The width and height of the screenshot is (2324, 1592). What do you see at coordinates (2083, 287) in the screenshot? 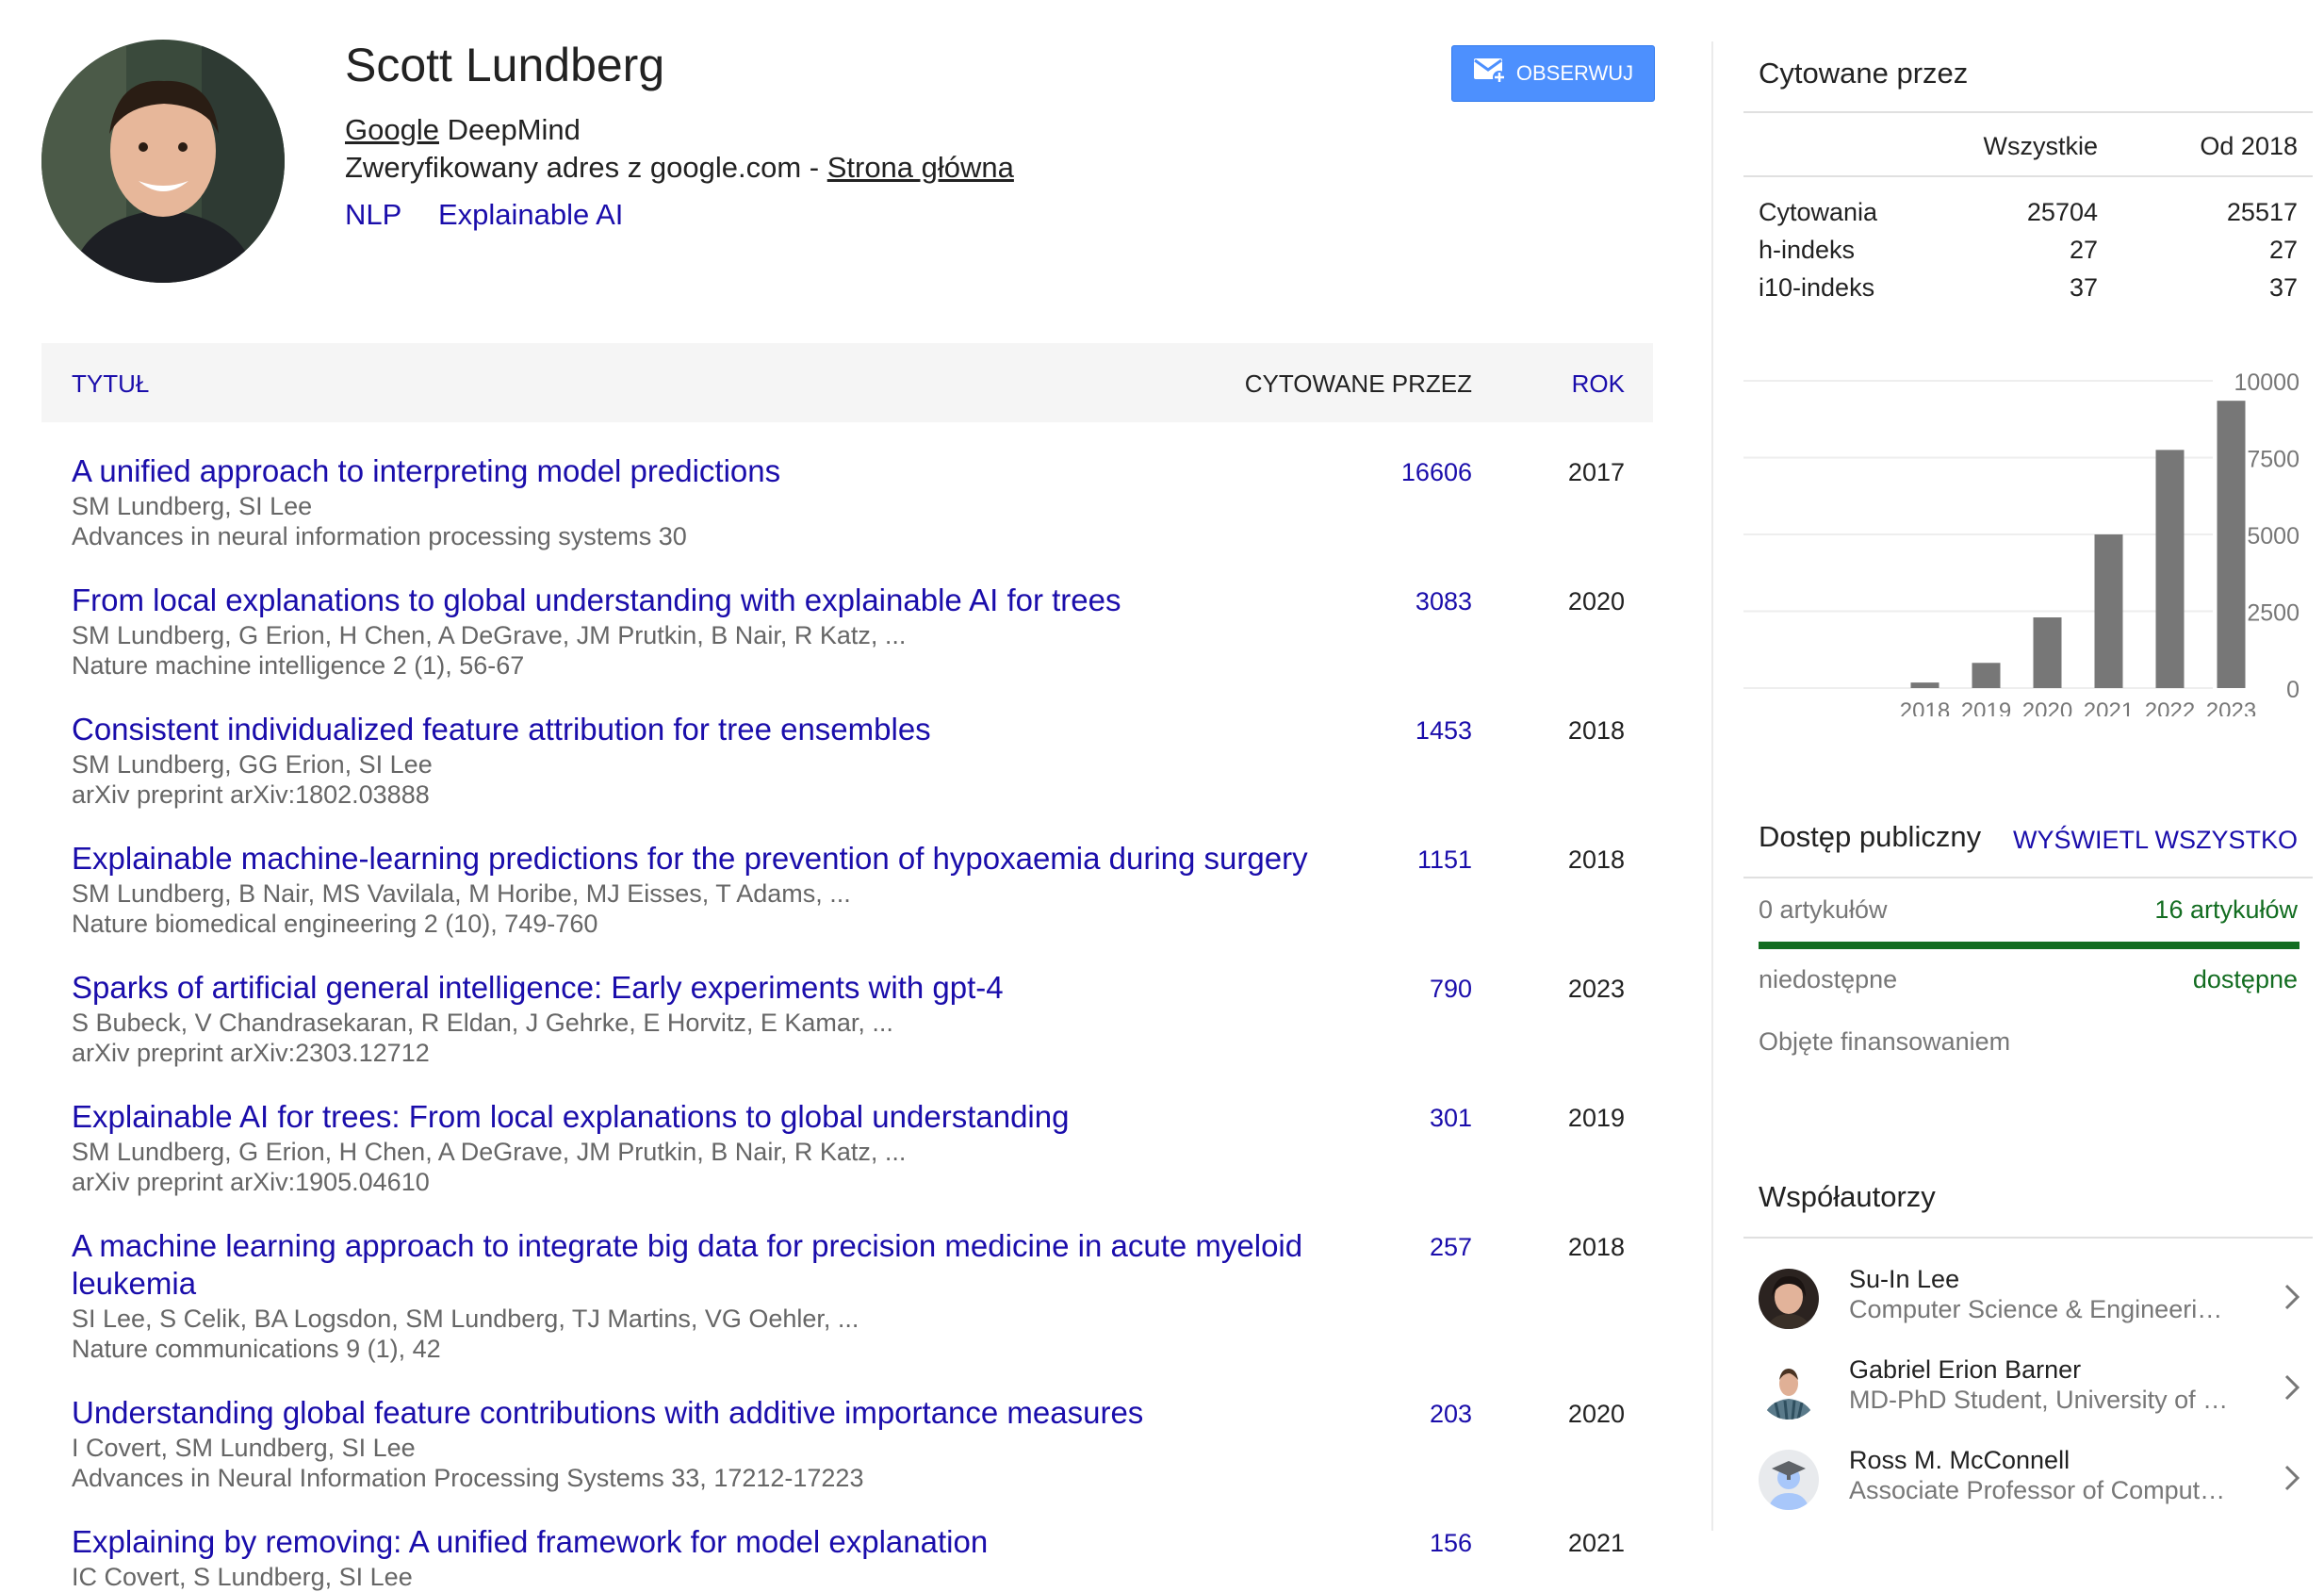
I see `stat-all: 37` at bounding box center [2083, 287].